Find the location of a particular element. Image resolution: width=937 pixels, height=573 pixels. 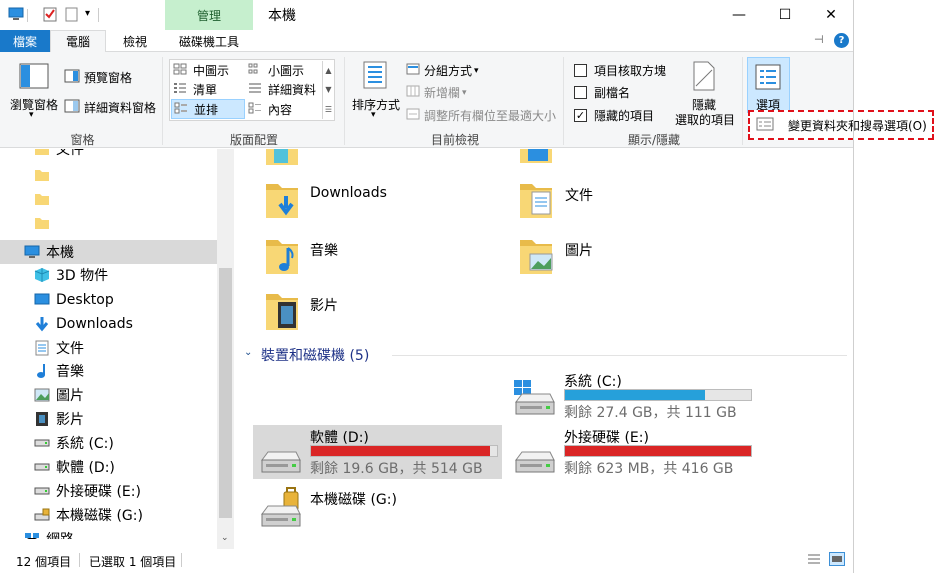

sidebar-item-label: 3D 物件 is located at coordinates (82, 276).